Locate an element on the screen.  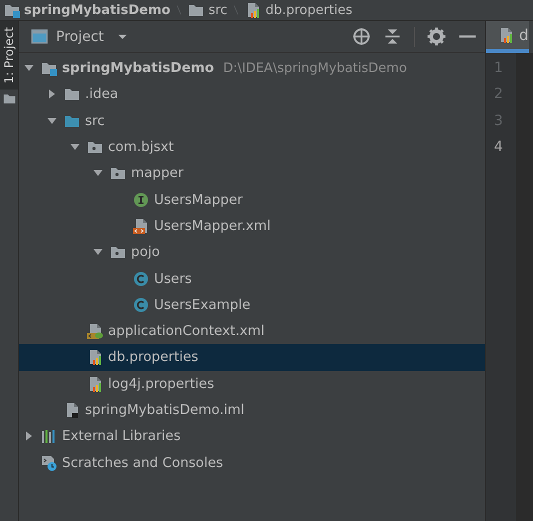
tree-item: mapper is located at coordinates (252, 173).